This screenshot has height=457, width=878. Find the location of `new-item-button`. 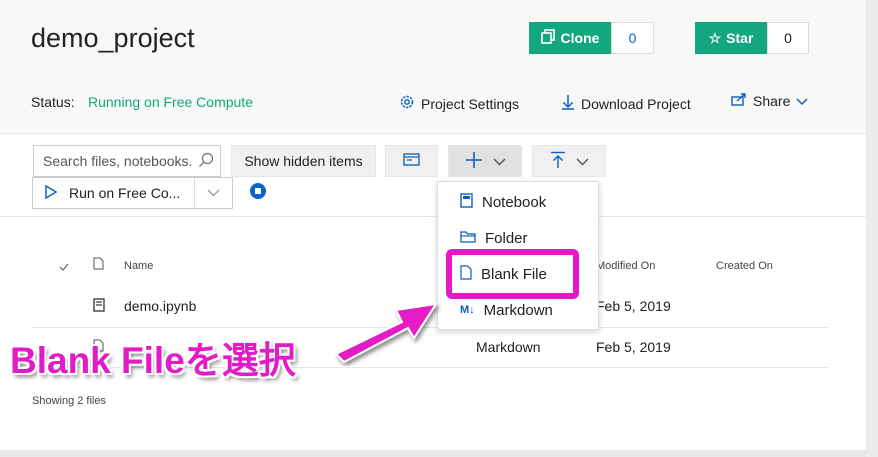

new-item-button is located at coordinates (485, 161).